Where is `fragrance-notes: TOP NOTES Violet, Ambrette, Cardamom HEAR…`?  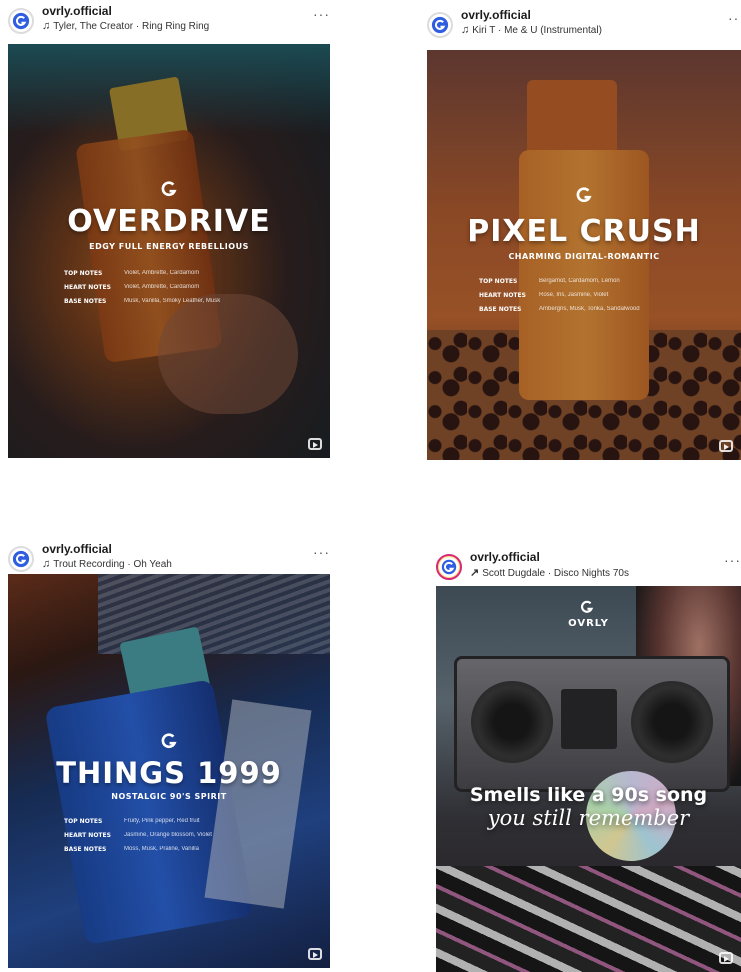 fragrance-notes: TOP NOTES Violet, Ambrette, Cardamom HEAR… is located at coordinates (142, 287).